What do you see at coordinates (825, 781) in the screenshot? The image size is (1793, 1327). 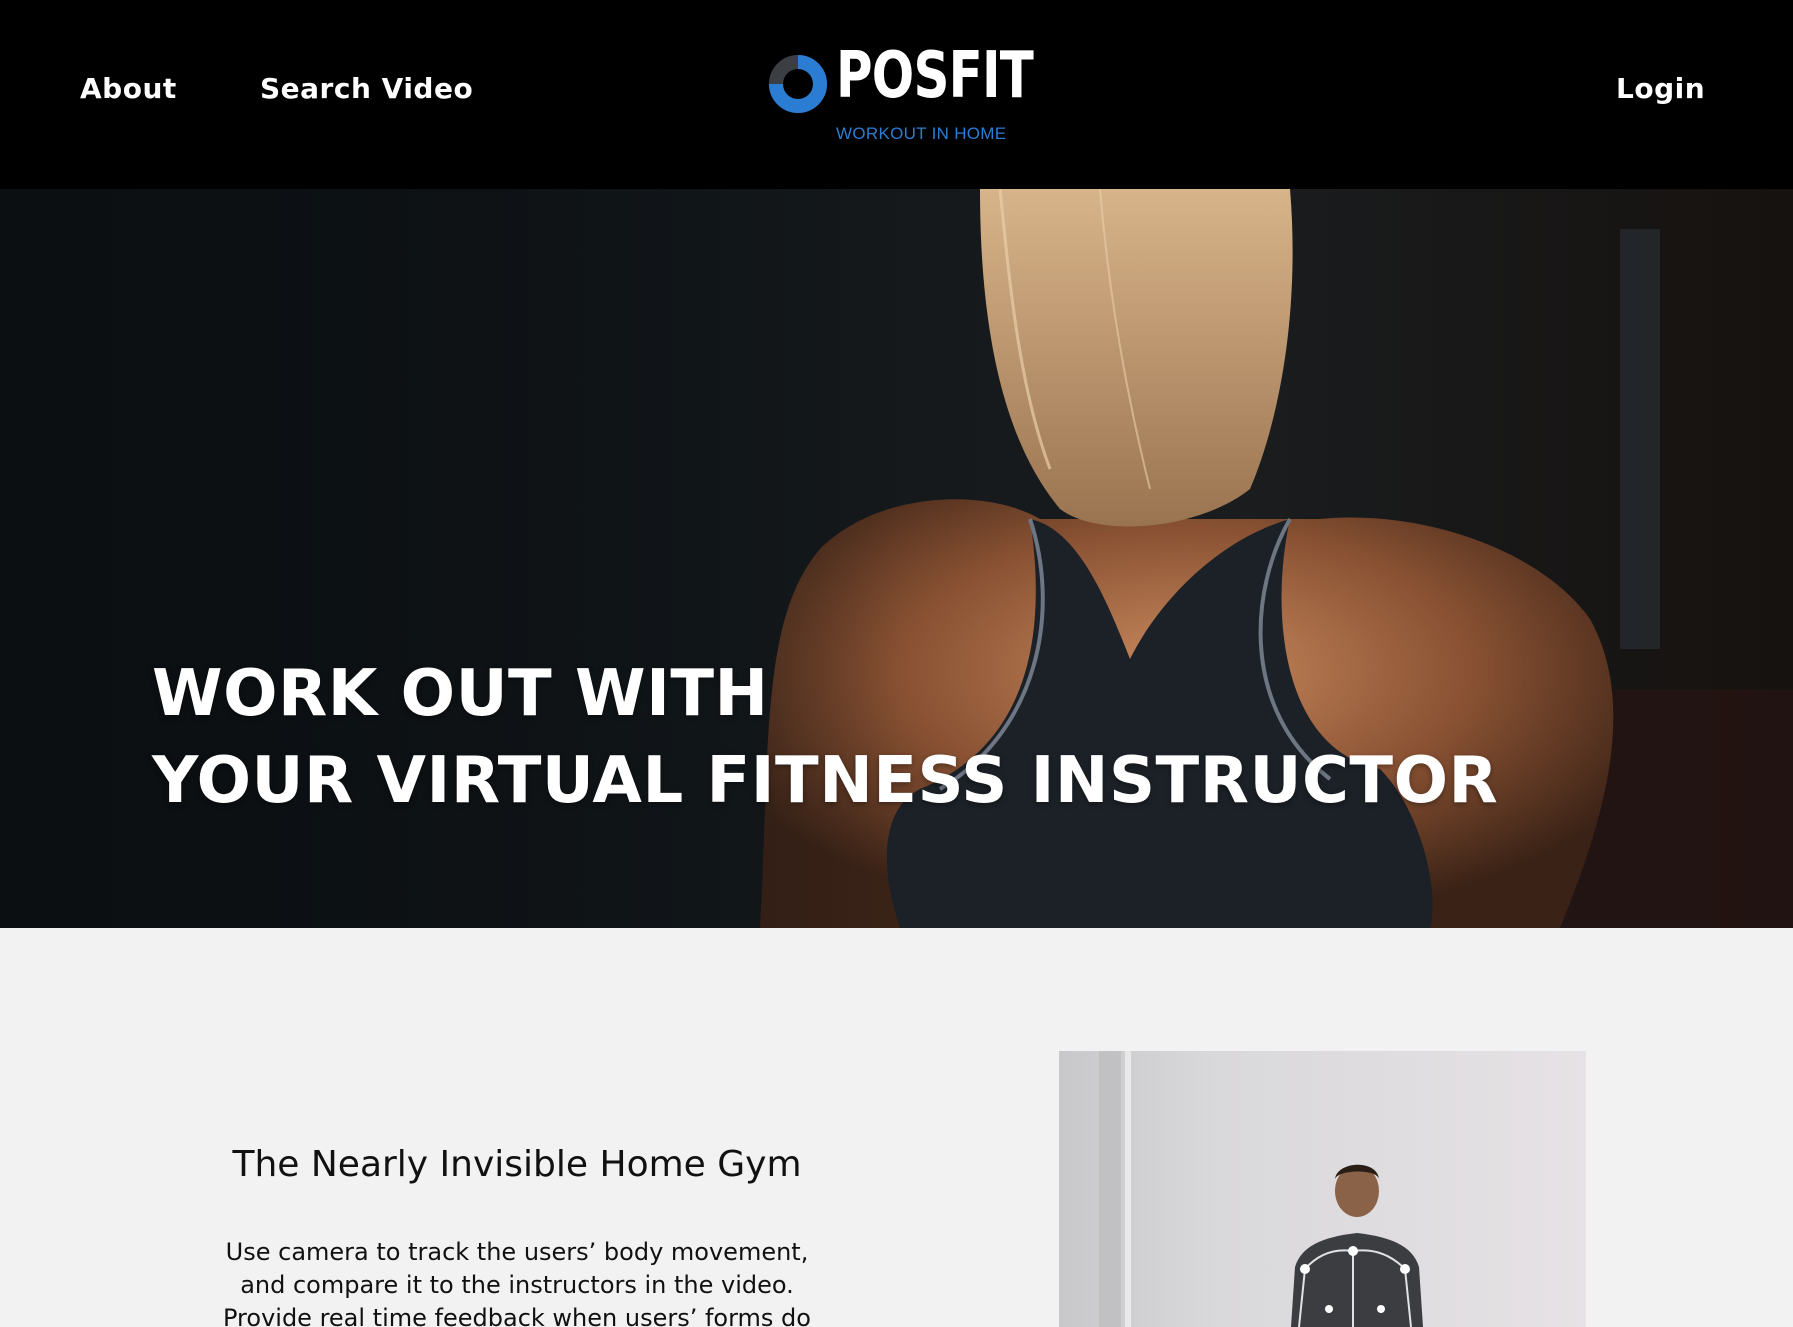 I see `hero-line-2: YOUR VIRTUAL FITNESS INSTRUCTOR` at bounding box center [825, 781].